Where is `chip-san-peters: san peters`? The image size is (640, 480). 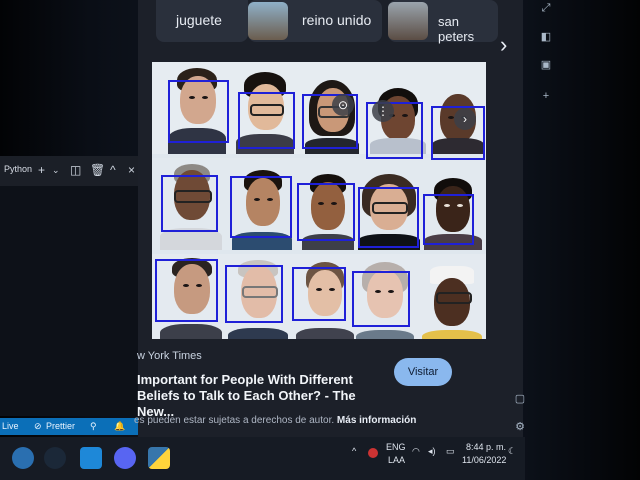 chip-san-peters: san peters is located at coordinates (443, 22).